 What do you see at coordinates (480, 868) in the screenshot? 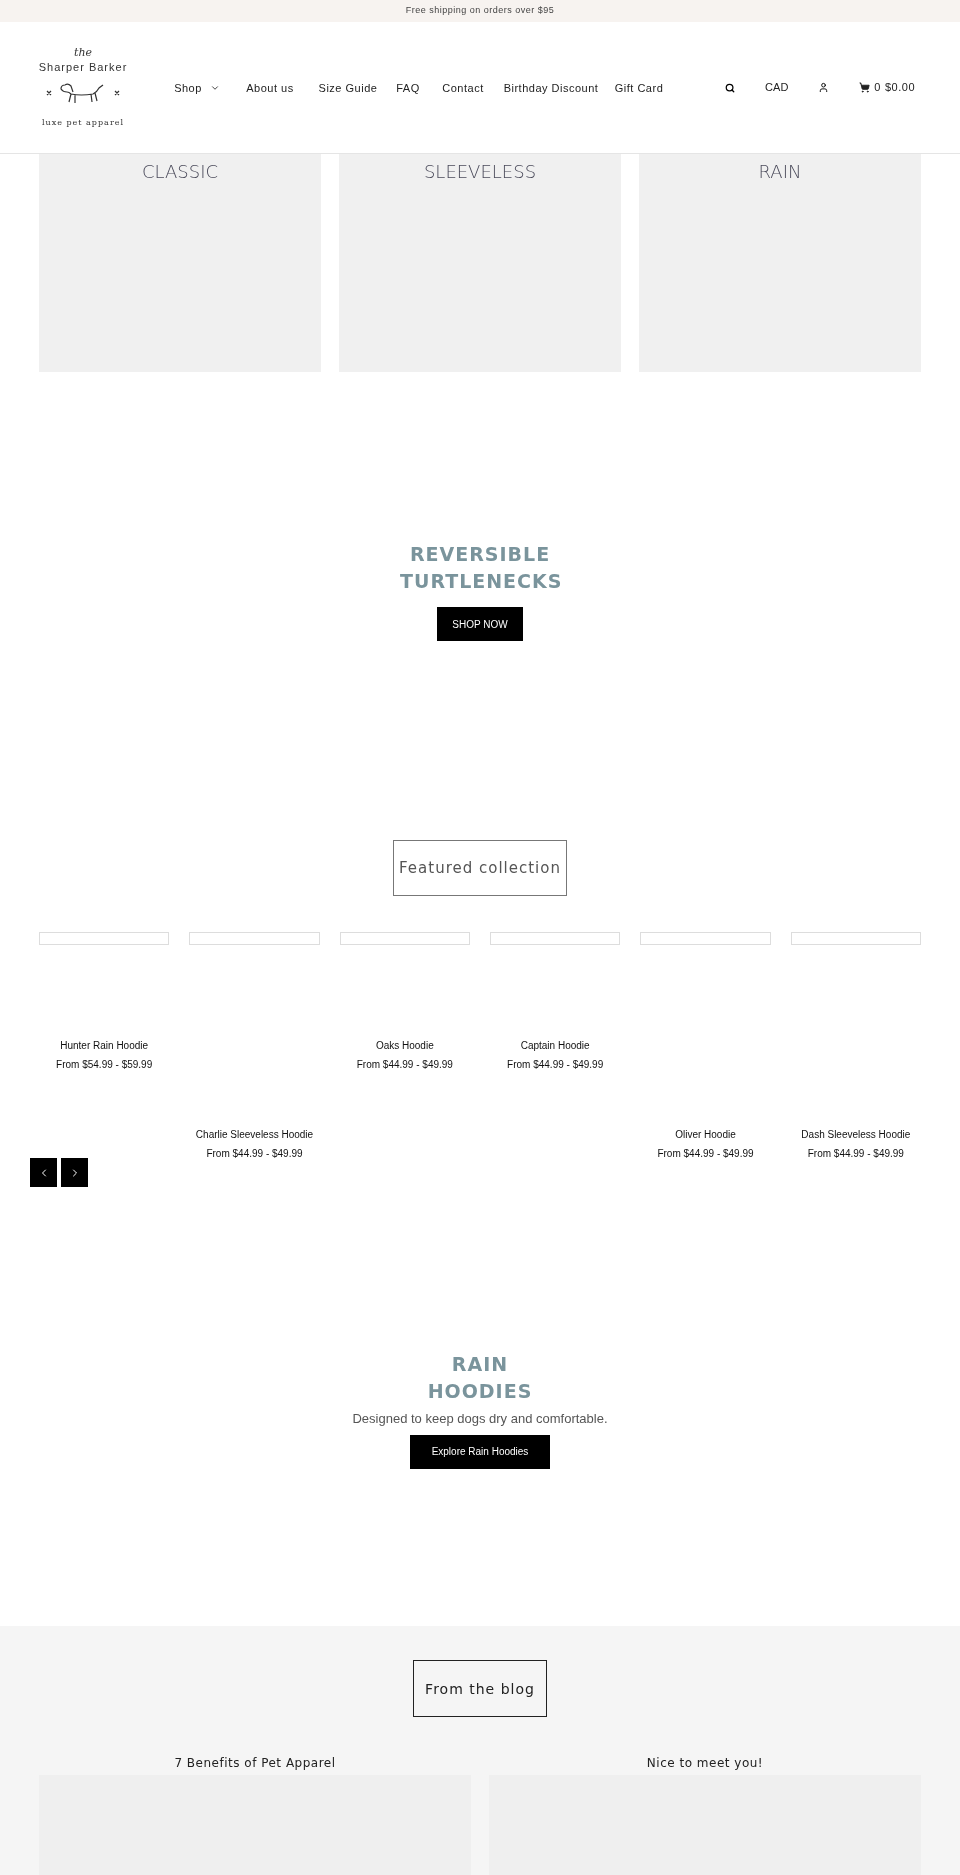
I see `section-title: Featured collection` at bounding box center [480, 868].